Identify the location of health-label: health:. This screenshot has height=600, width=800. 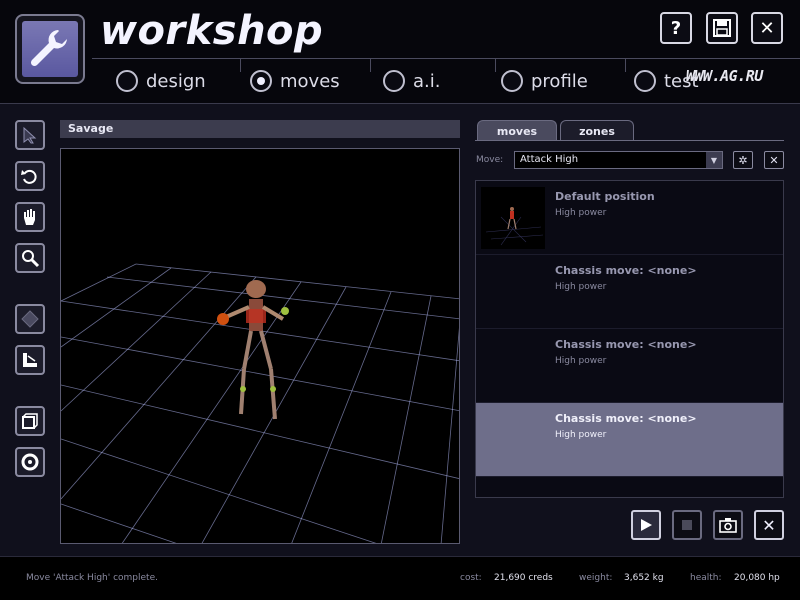
(706, 578).